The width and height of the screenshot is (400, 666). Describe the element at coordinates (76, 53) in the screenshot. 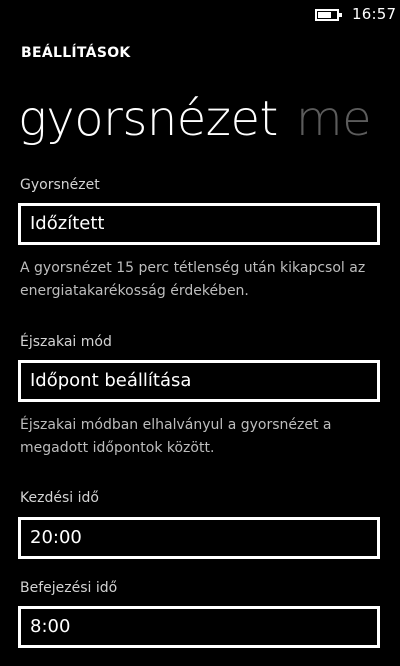

I see `app-title: BEÁLLÍTÁSOK` at that location.